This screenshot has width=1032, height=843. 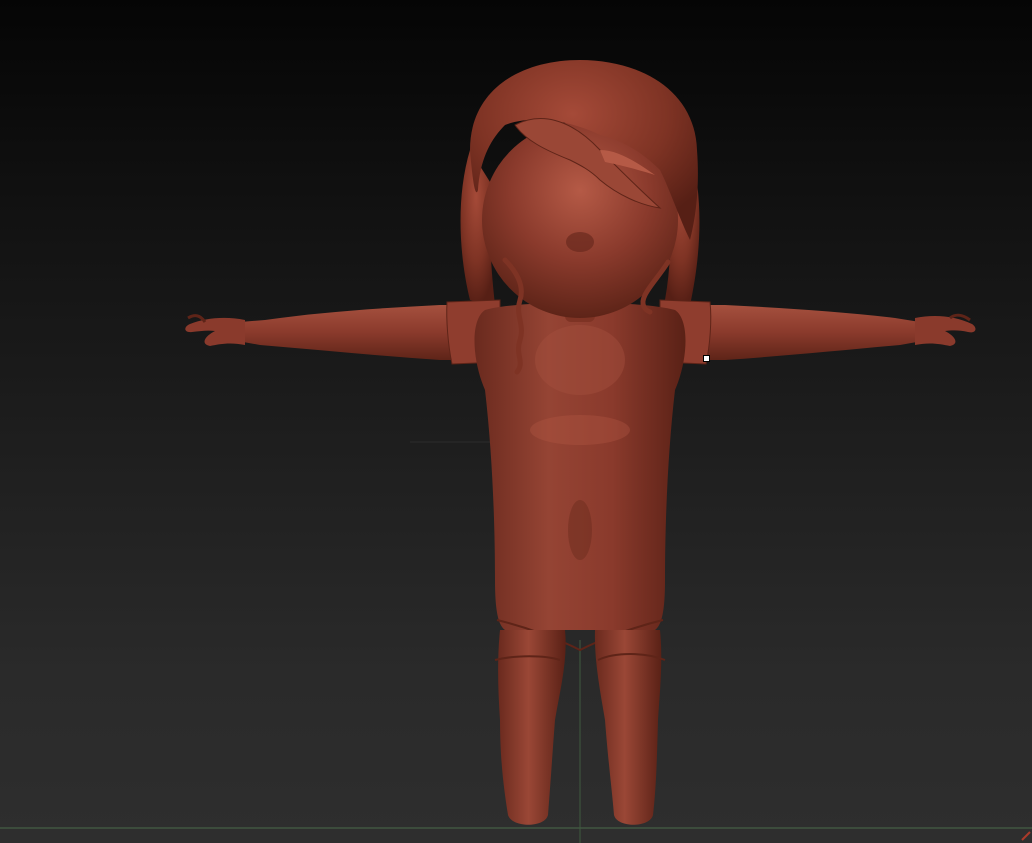 What do you see at coordinates (580, 360) in the screenshot?
I see `chest-highlight` at bounding box center [580, 360].